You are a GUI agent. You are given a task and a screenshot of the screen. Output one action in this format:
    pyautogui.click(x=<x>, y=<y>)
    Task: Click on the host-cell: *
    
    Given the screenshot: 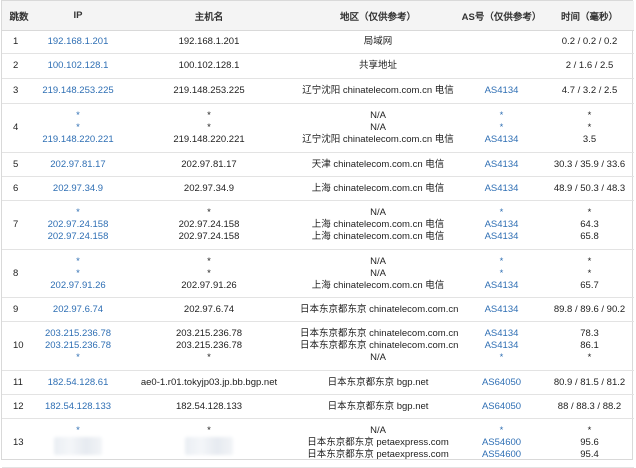 What is the action you would take?
    pyautogui.click(x=209, y=443)
    